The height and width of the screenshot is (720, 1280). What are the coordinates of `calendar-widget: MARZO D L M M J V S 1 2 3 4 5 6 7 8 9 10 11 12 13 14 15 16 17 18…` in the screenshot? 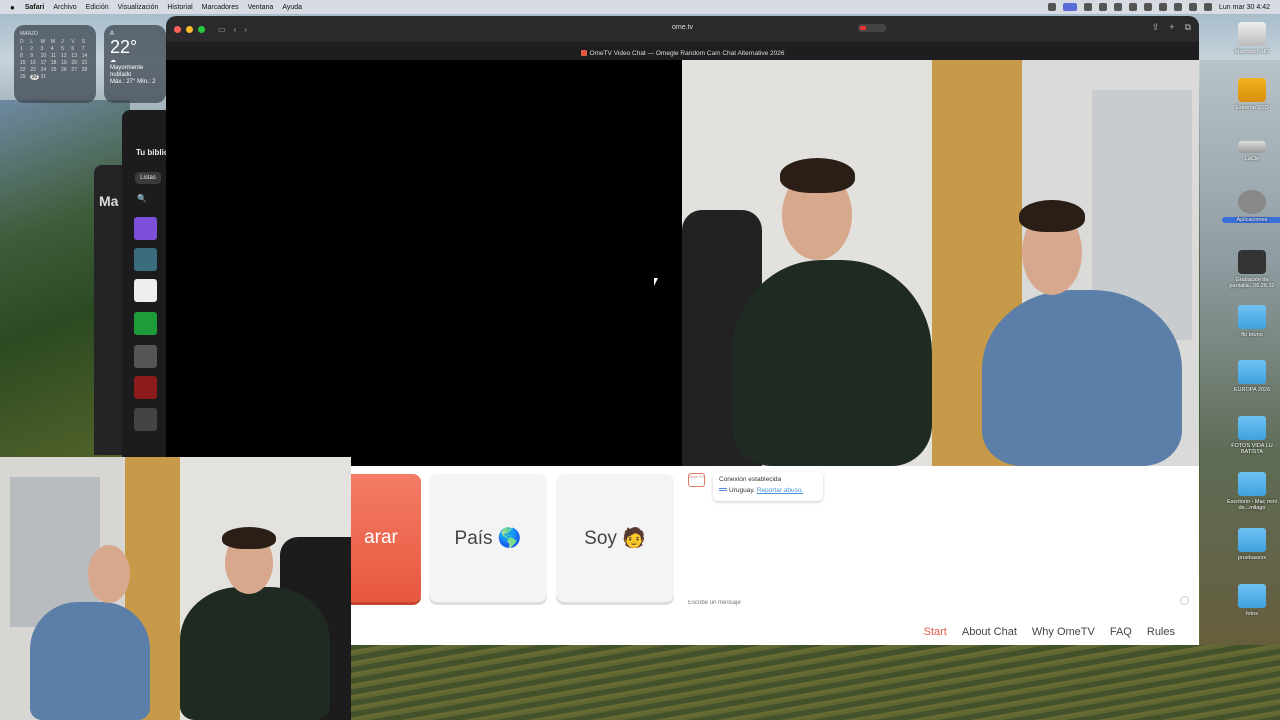 It's located at (55, 64).